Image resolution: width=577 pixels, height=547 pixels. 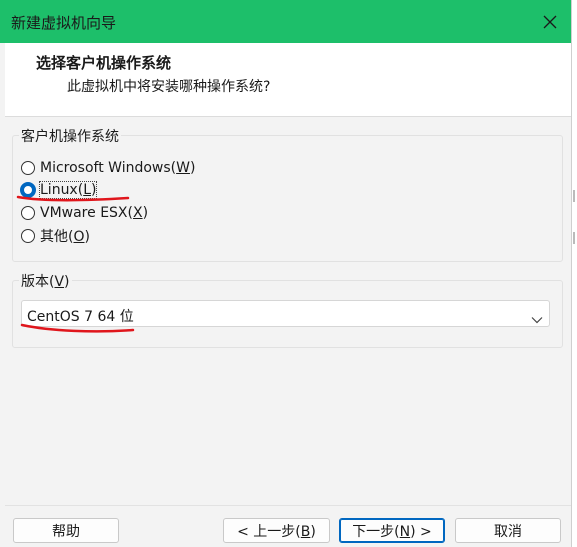 What do you see at coordinates (28, 190) in the screenshot?
I see `radio-button-selected` at bounding box center [28, 190].